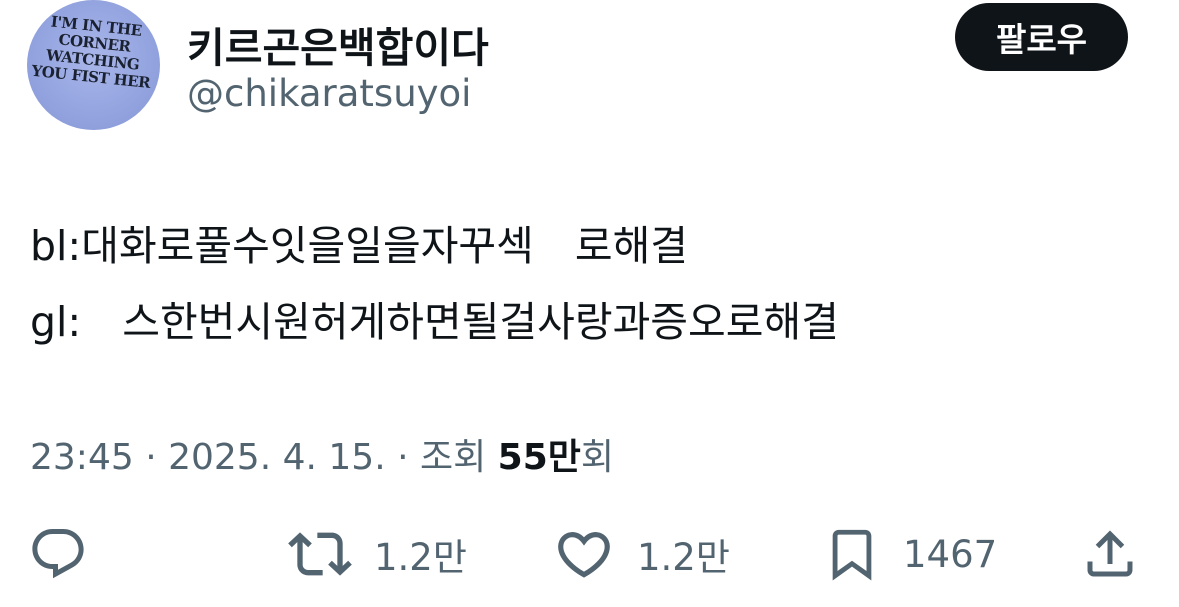 This screenshot has width=1179, height=607. I want to click on bookmark-icon, so click(852, 555).